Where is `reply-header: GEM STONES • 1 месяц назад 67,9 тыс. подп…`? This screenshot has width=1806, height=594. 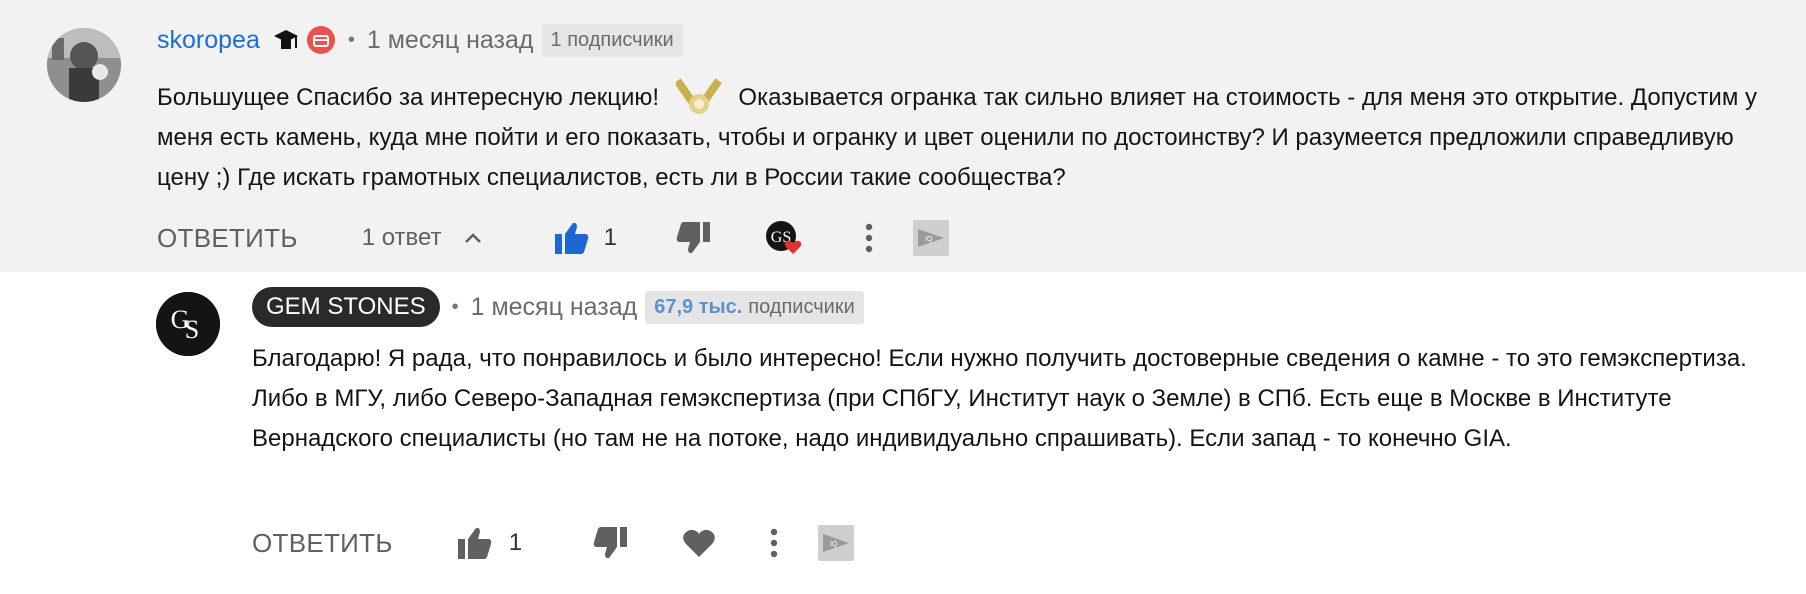 reply-header: GEM STONES • 1 месяц назад 67,9 тыс. подп… is located at coordinates (558, 307).